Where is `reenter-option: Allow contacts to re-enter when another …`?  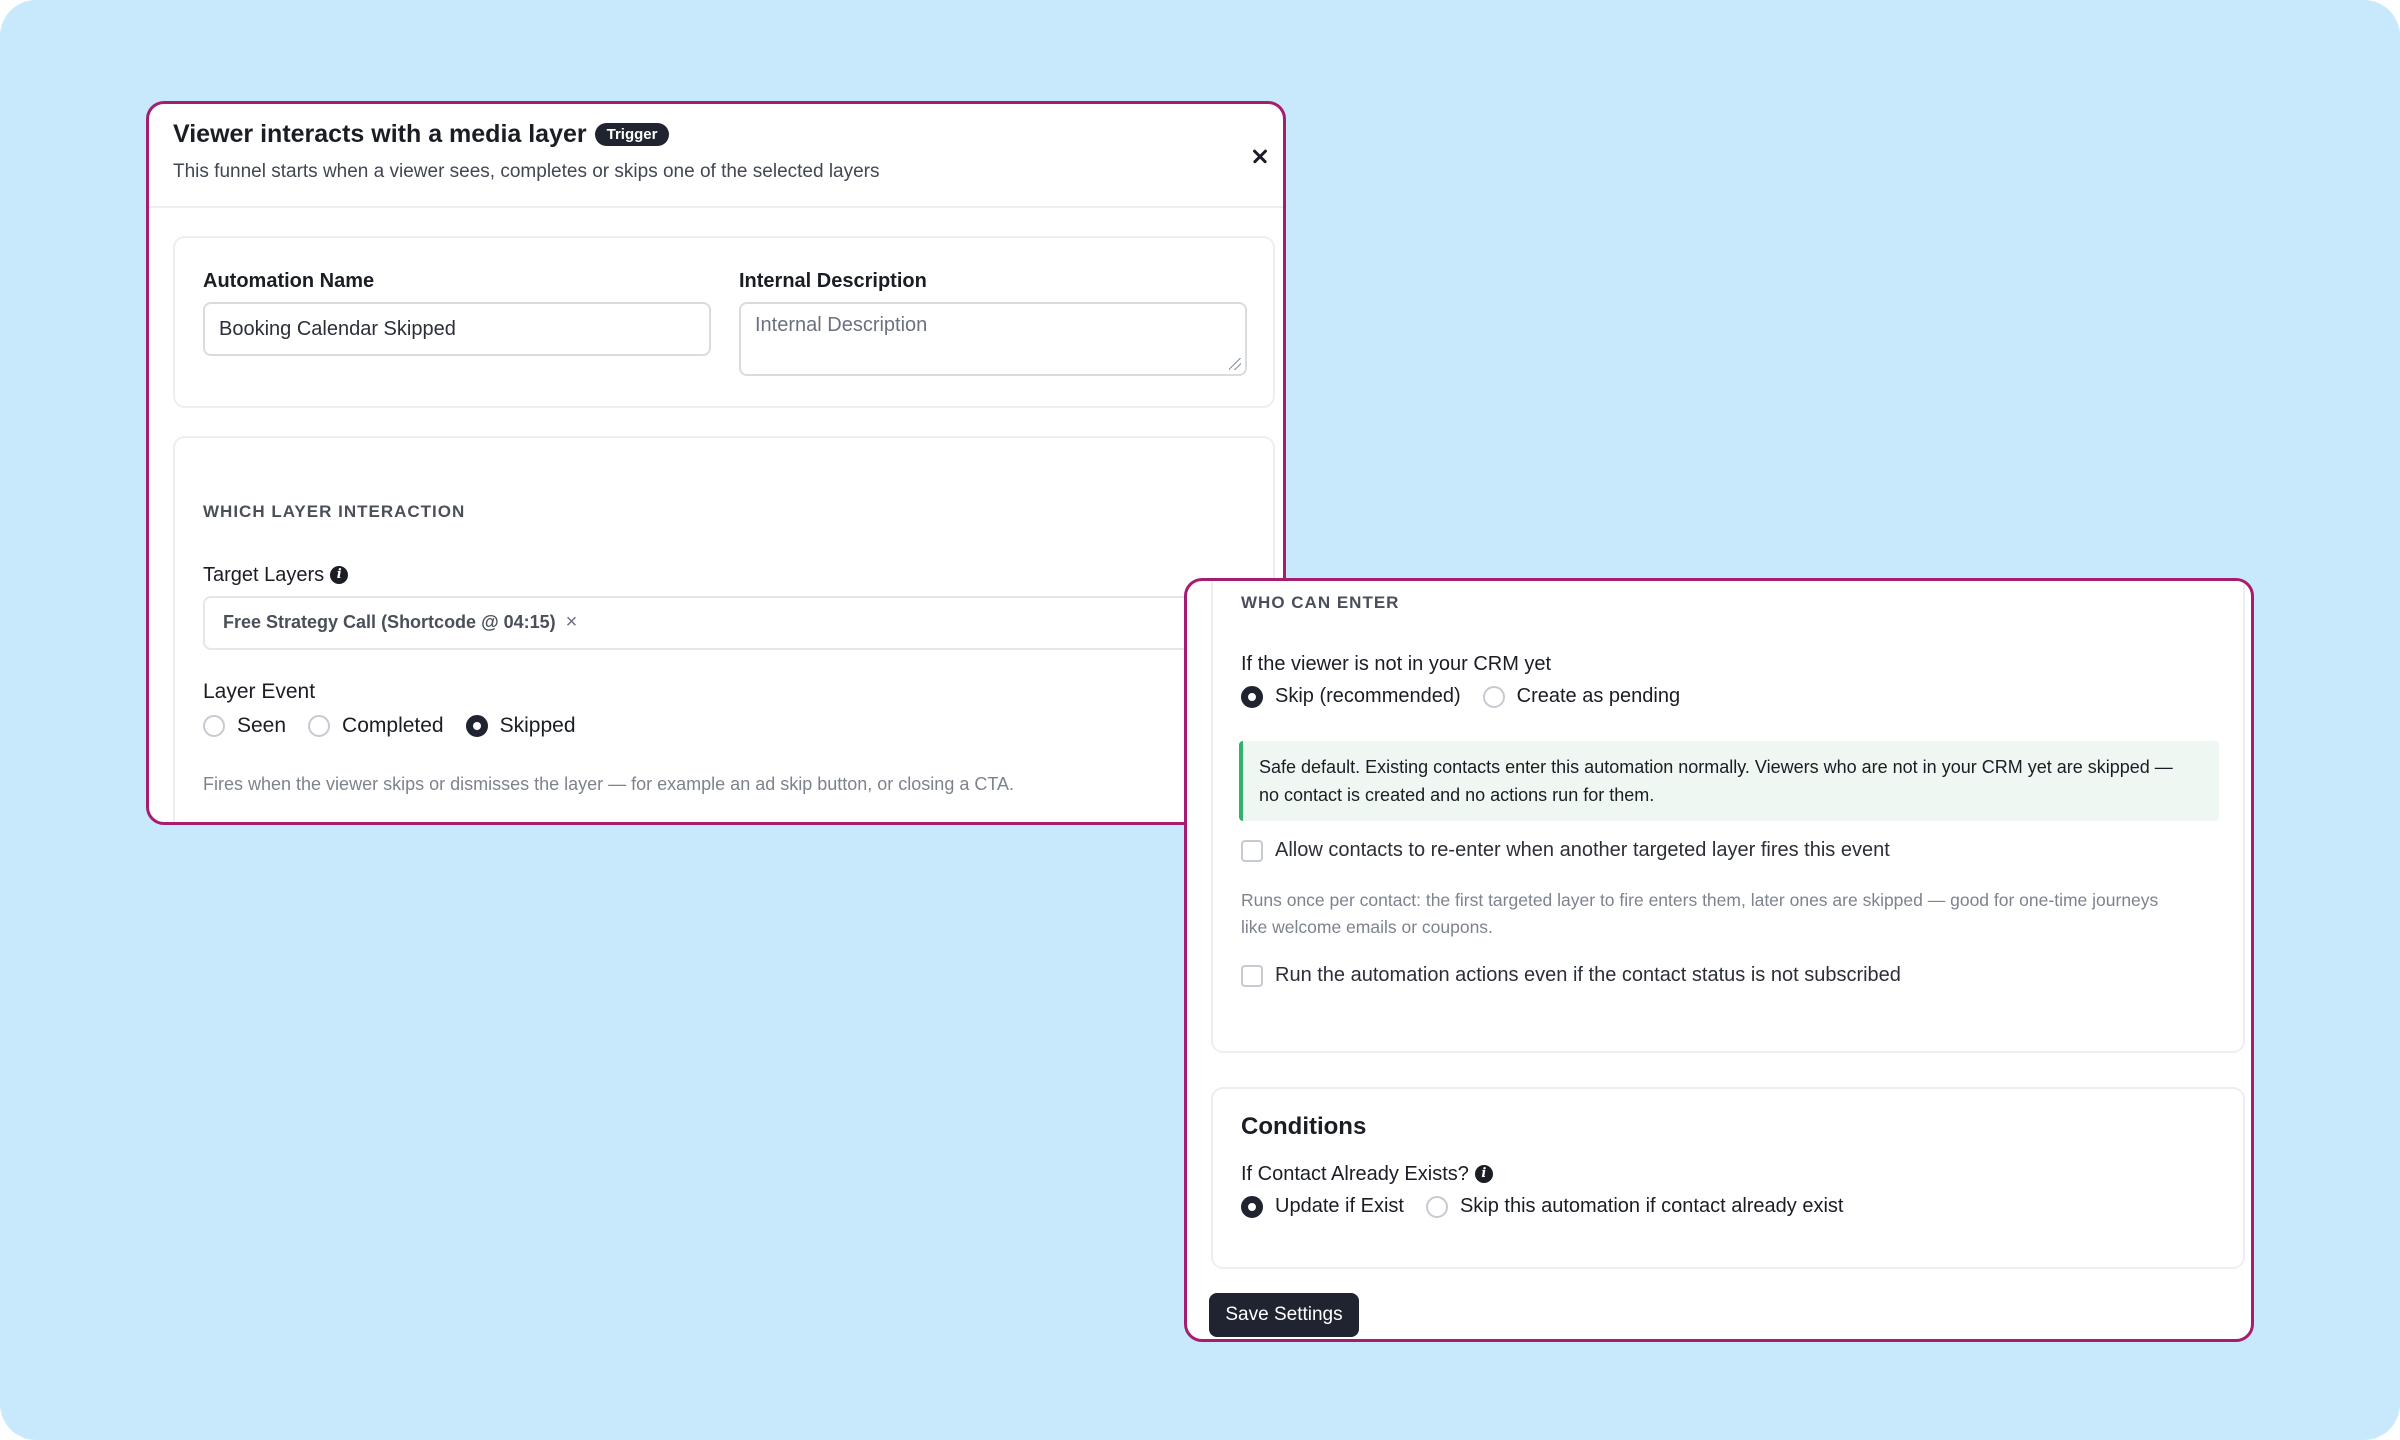
reenter-option: Allow contacts to re-enter when another … is located at coordinates (1565, 850).